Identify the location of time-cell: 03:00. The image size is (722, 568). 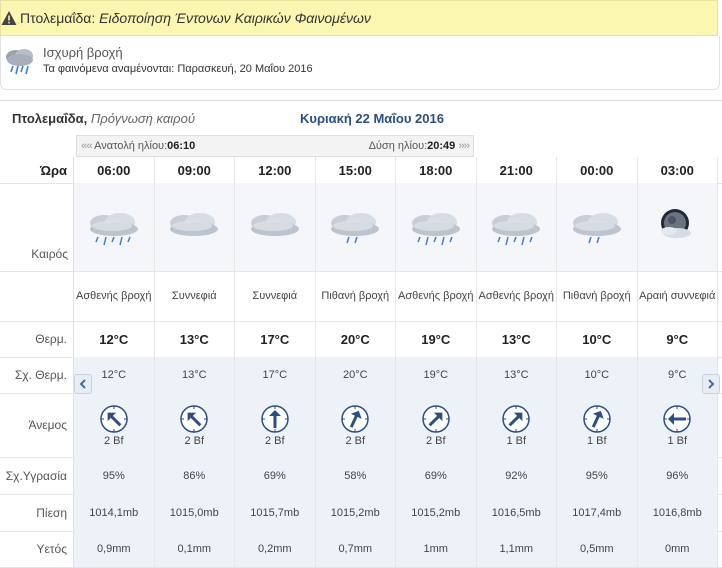
(678, 170).